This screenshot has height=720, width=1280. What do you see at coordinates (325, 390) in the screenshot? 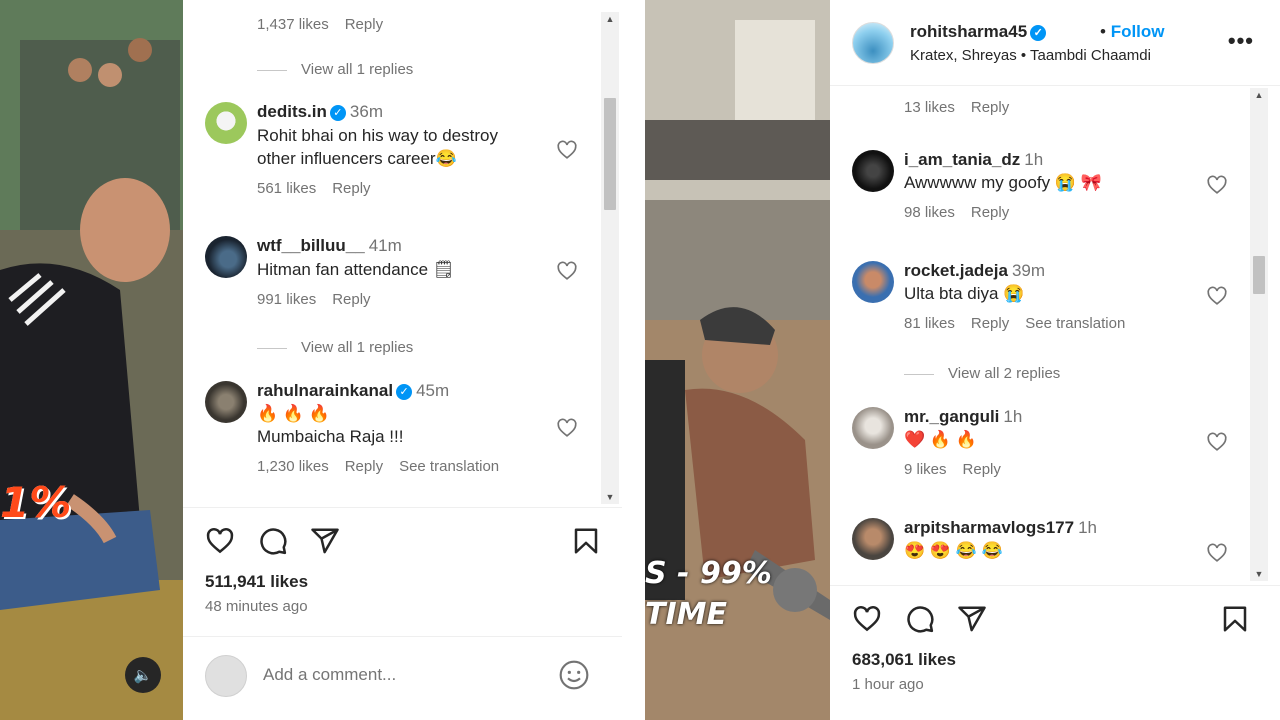
I see `comment-username: rahulnarainkanal` at bounding box center [325, 390].